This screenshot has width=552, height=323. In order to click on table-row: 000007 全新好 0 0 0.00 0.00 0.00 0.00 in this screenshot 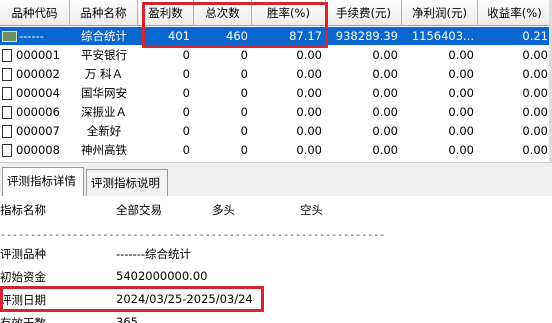, I will do `click(276, 131)`.